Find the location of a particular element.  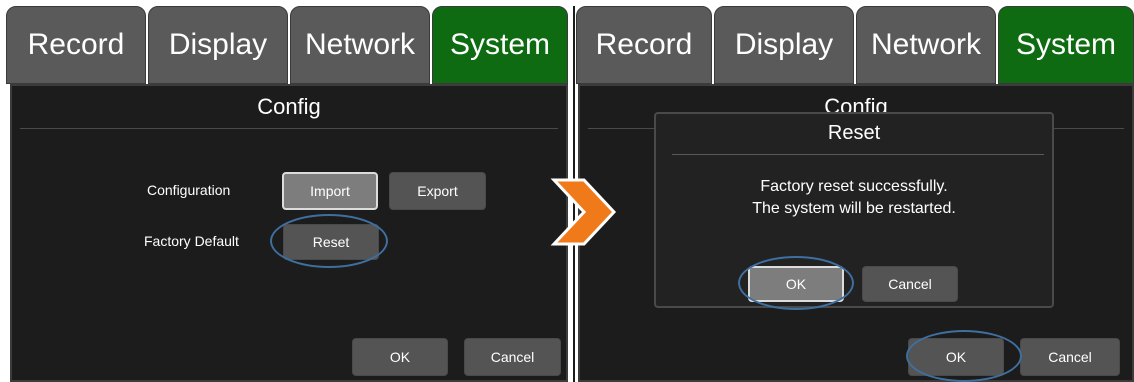

factory-default-label: Factory Default is located at coordinates (191, 241).